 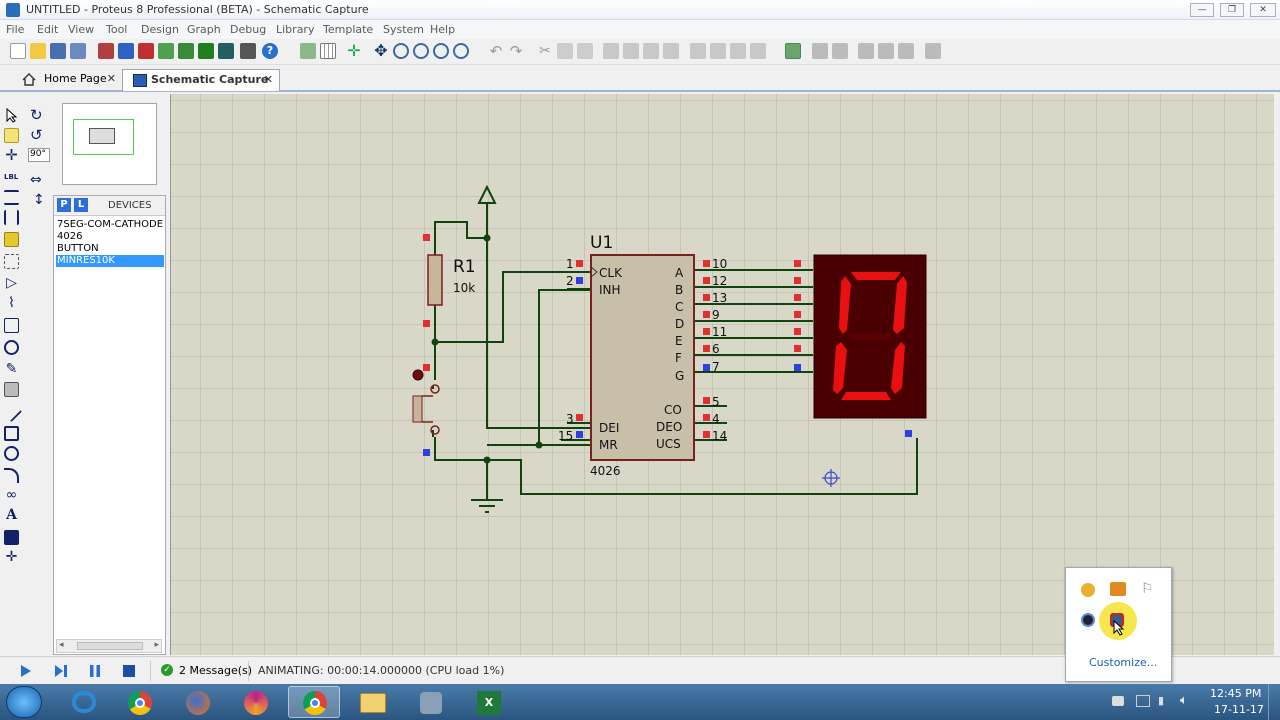 What do you see at coordinates (78, 51) in the screenshot?
I see `save-all-icon` at bounding box center [78, 51].